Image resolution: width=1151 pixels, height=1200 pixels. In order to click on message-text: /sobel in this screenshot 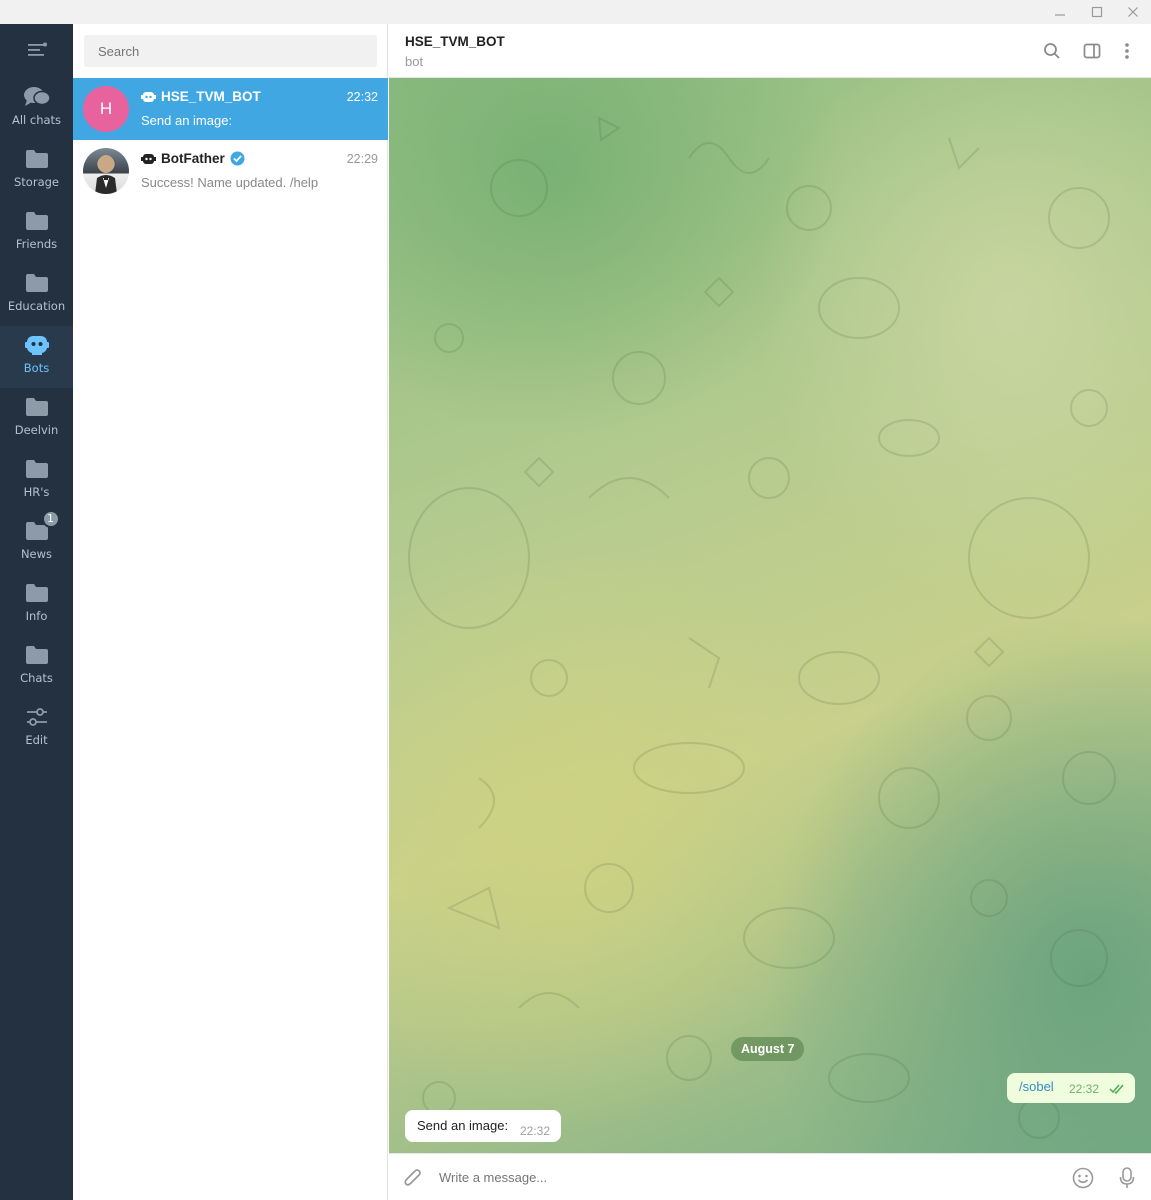, I will do `click(1036, 1086)`.